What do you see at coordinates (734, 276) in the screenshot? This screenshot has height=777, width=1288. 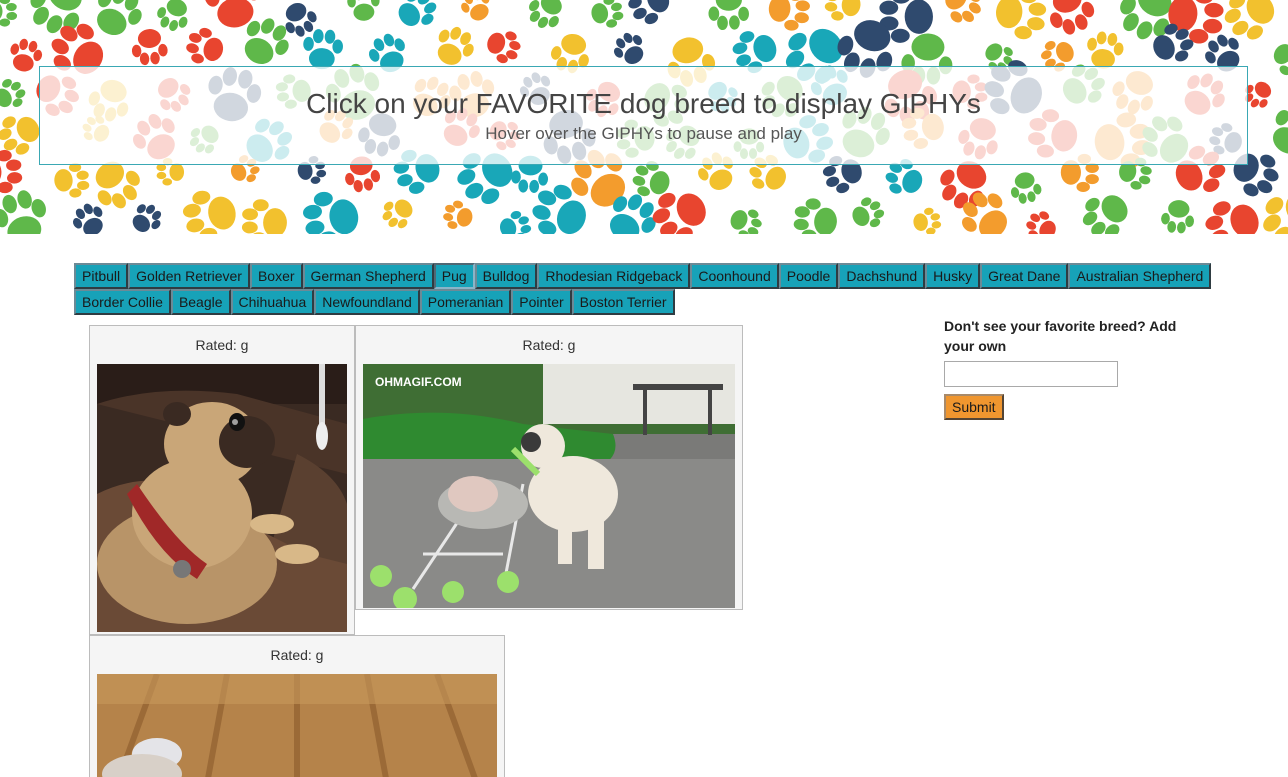 I see `breed-button-coonhound: Coonhound` at bounding box center [734, 276].